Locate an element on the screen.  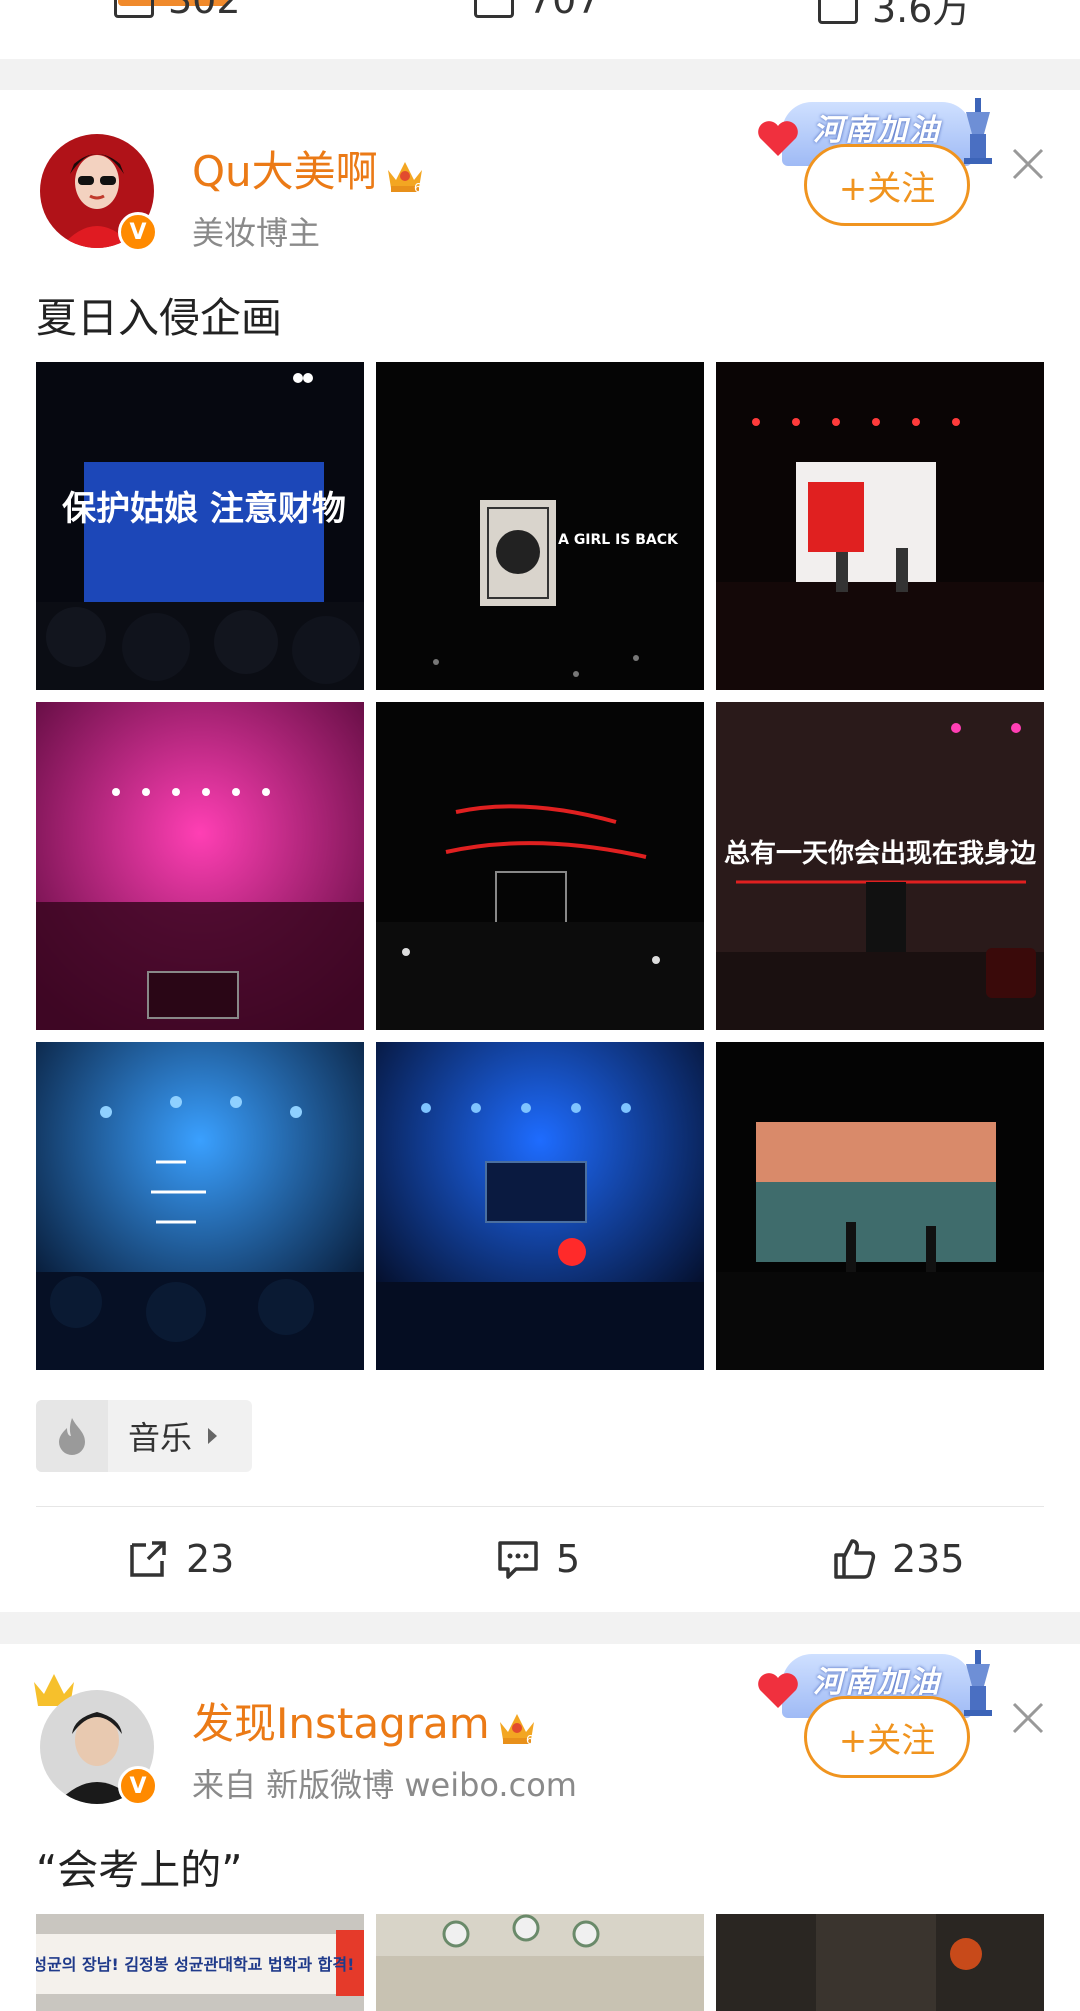
post-text: 夏日入侵企画 is located at coordinates (159, 318).